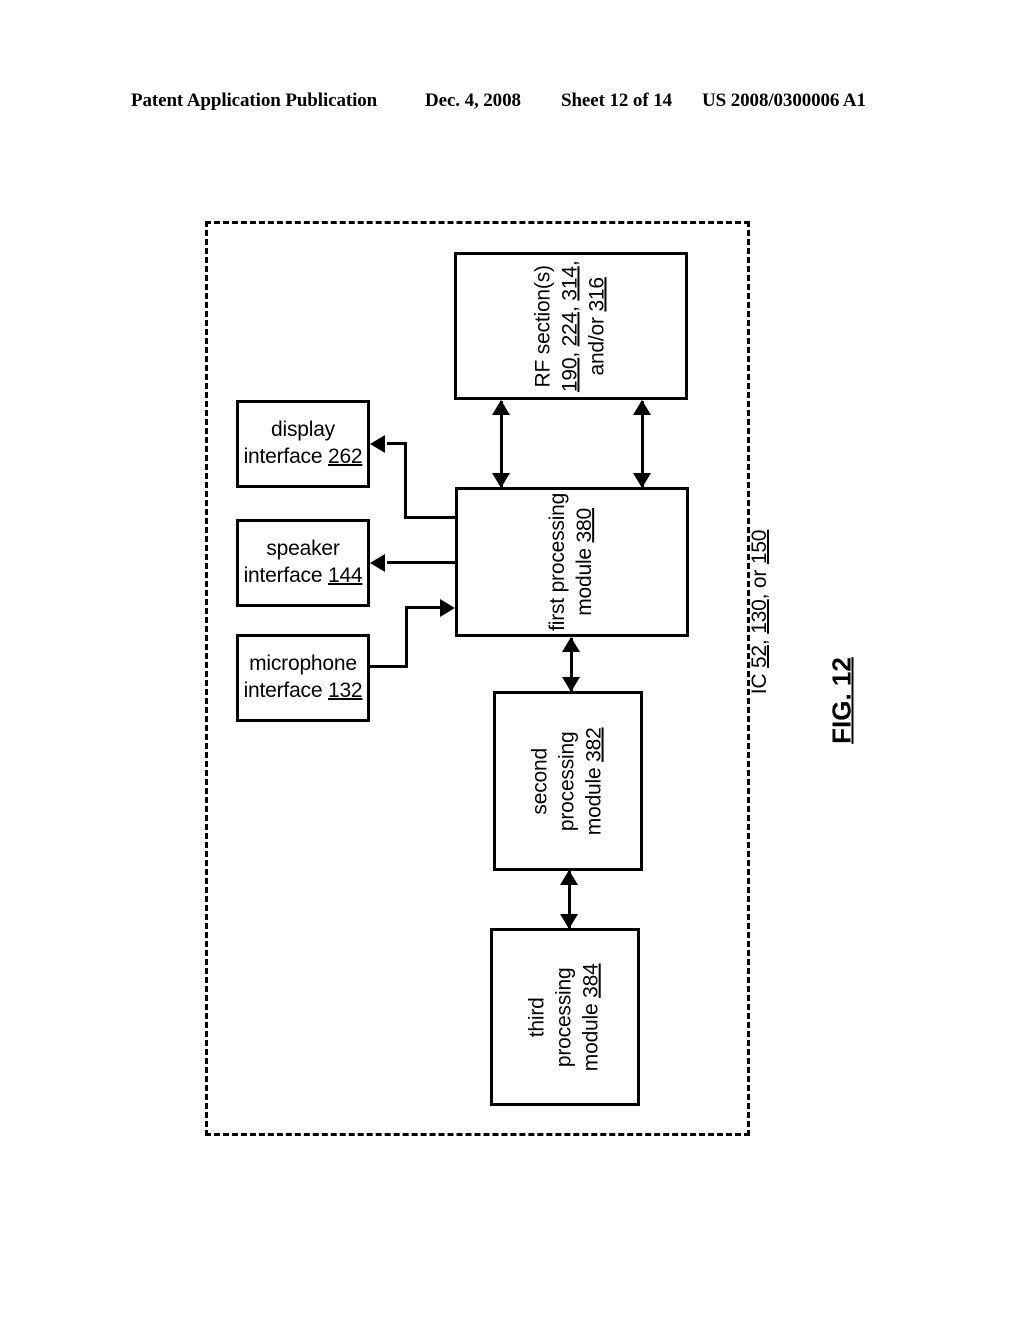  What do you see at coordinates (540, 781) in the screenshot?
I see `second-line-1: second` at bounding box center [540, 781].